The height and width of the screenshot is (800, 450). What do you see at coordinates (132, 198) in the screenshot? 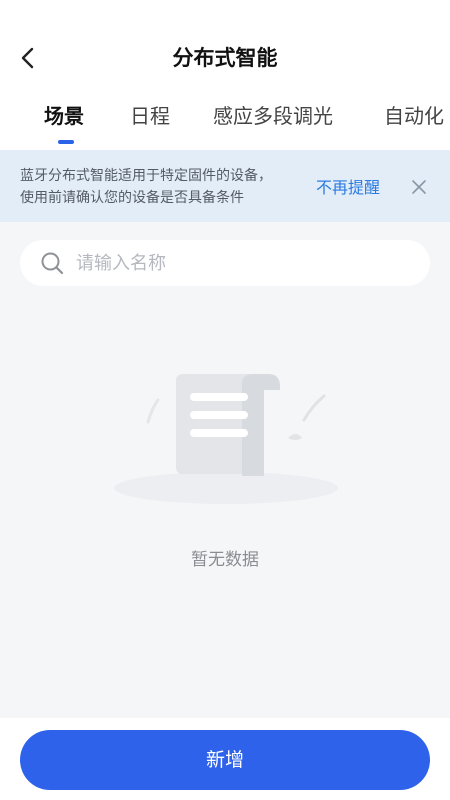
I see `notice-line-2: 使用前请确认您的设备是否具备条件` at bounding box center [132, 198].